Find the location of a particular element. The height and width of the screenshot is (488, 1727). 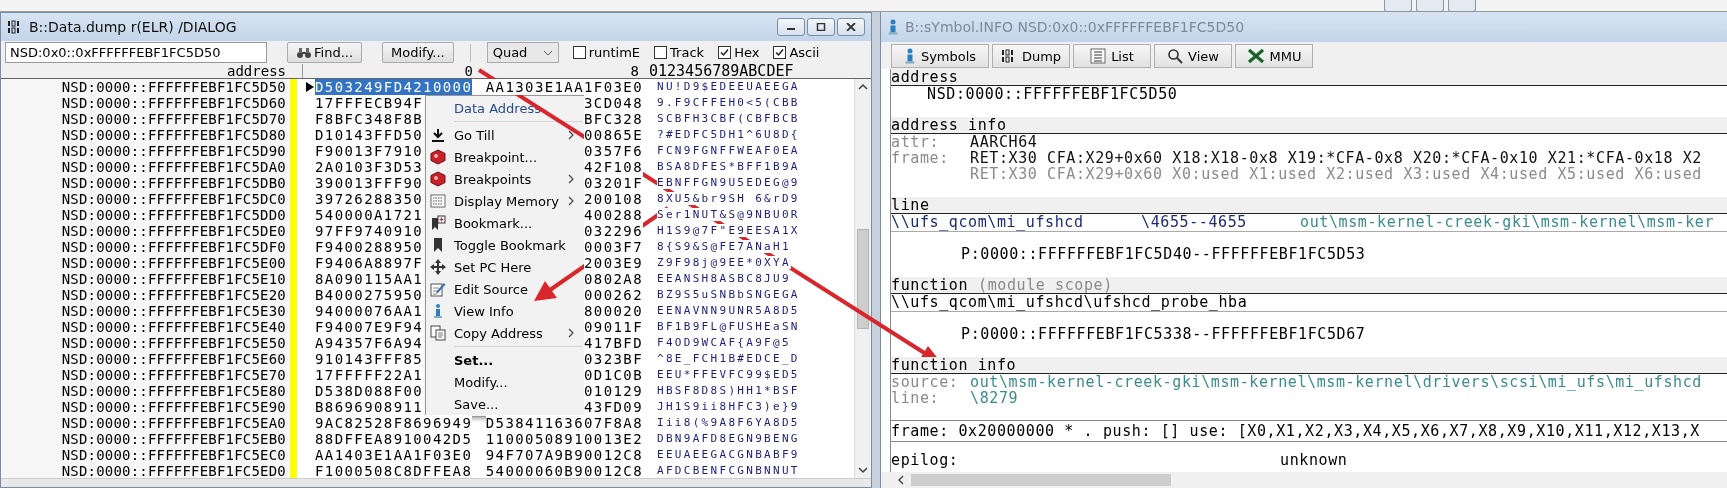

hex-cell: F94007E9F94 is located at coordinates (369, 327).